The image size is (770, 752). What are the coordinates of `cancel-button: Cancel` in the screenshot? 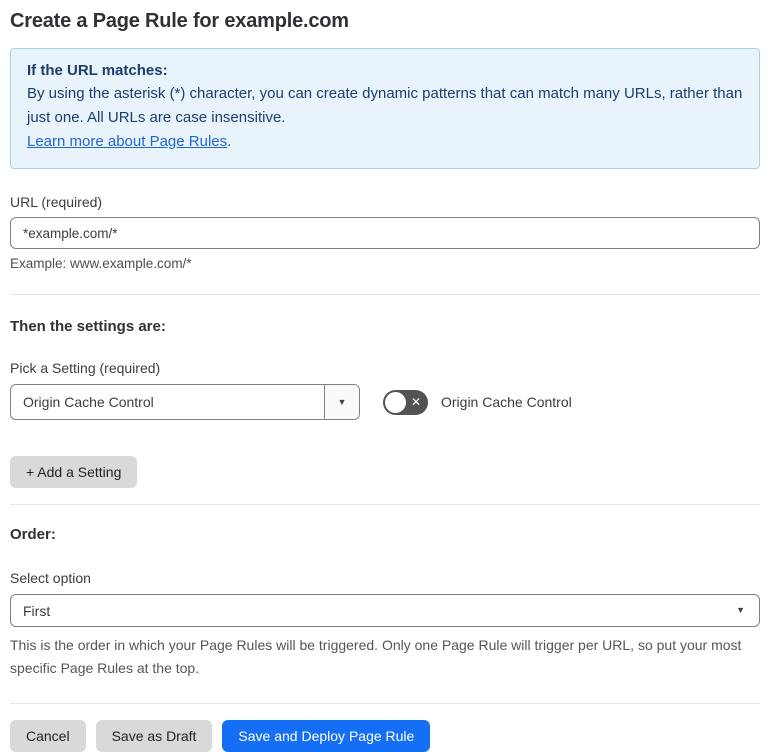 It's located at (48, 736).